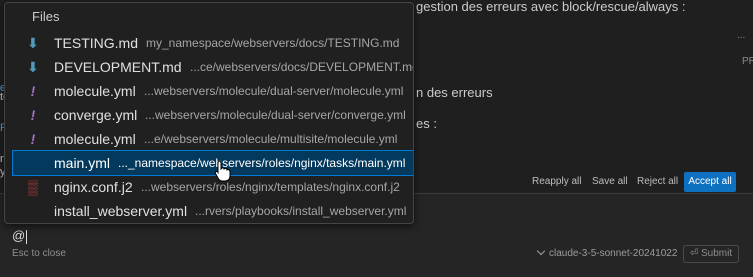 The image size is (753, 277). What do you see at coordinates (710, 182) in the screenshot?
I see `accept-all-button: Accept all` at bounding box center [710, 182].